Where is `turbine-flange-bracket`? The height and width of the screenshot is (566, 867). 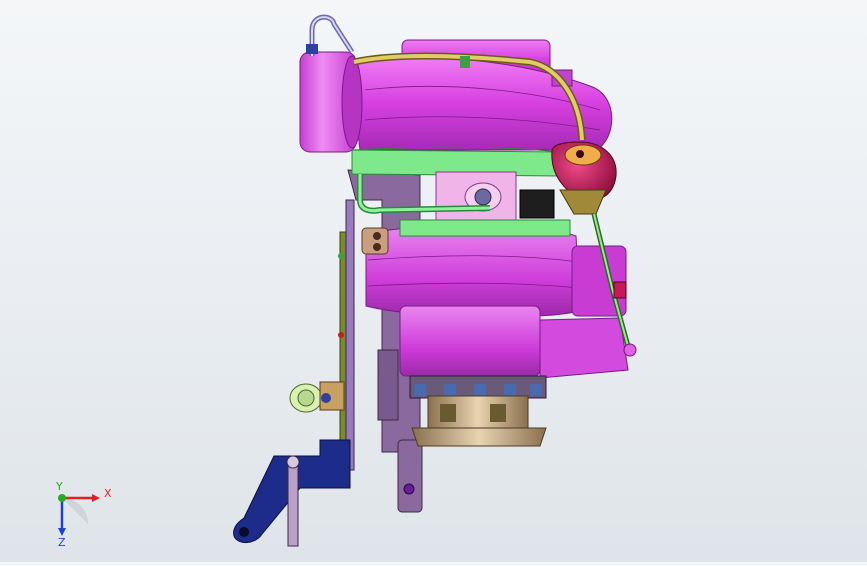
turbine-flange-bracket is located at coordinates (375, 241).